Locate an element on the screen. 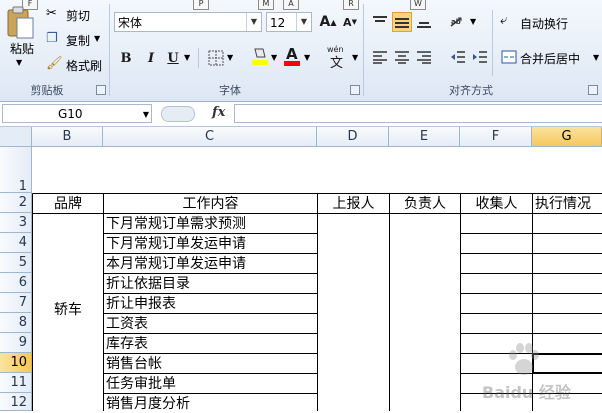 This screenshot has width=602, height=413. header-execution: 执行情况 is located at coordinates (567, 203).